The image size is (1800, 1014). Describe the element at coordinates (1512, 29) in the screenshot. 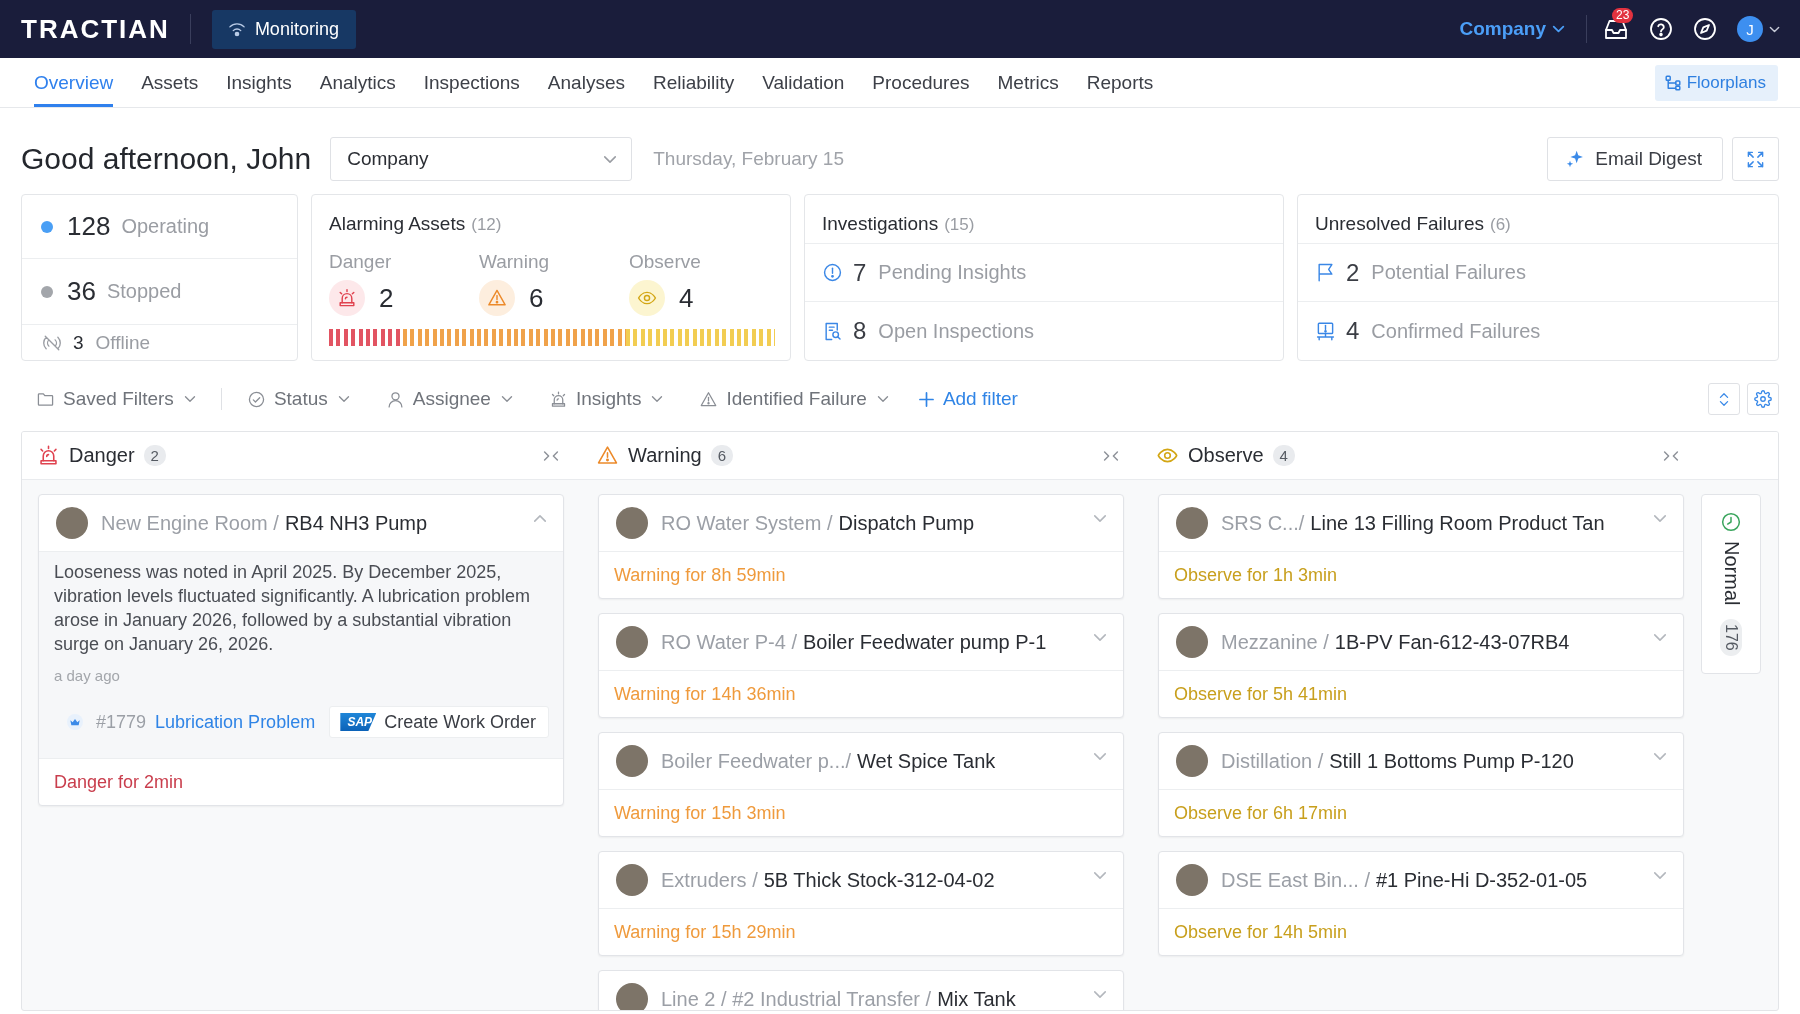

I see `company-switcher: Company` at that location.